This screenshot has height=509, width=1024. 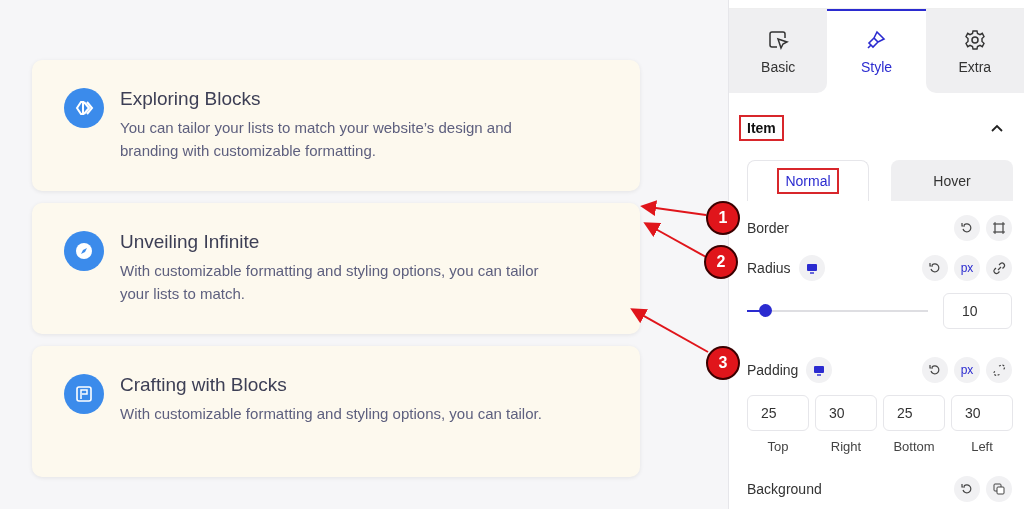 I want to click on panel-tab: Basic, so click(x=778, y=51).